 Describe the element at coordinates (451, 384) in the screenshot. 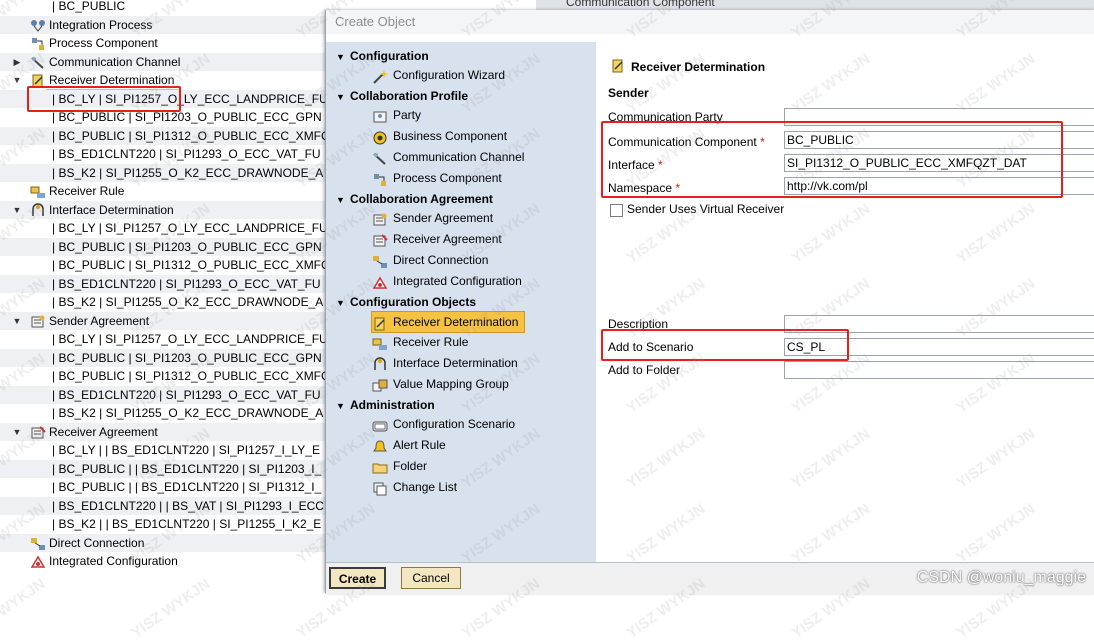

I see `nav-item-label: Value Mapping Group` at that location.